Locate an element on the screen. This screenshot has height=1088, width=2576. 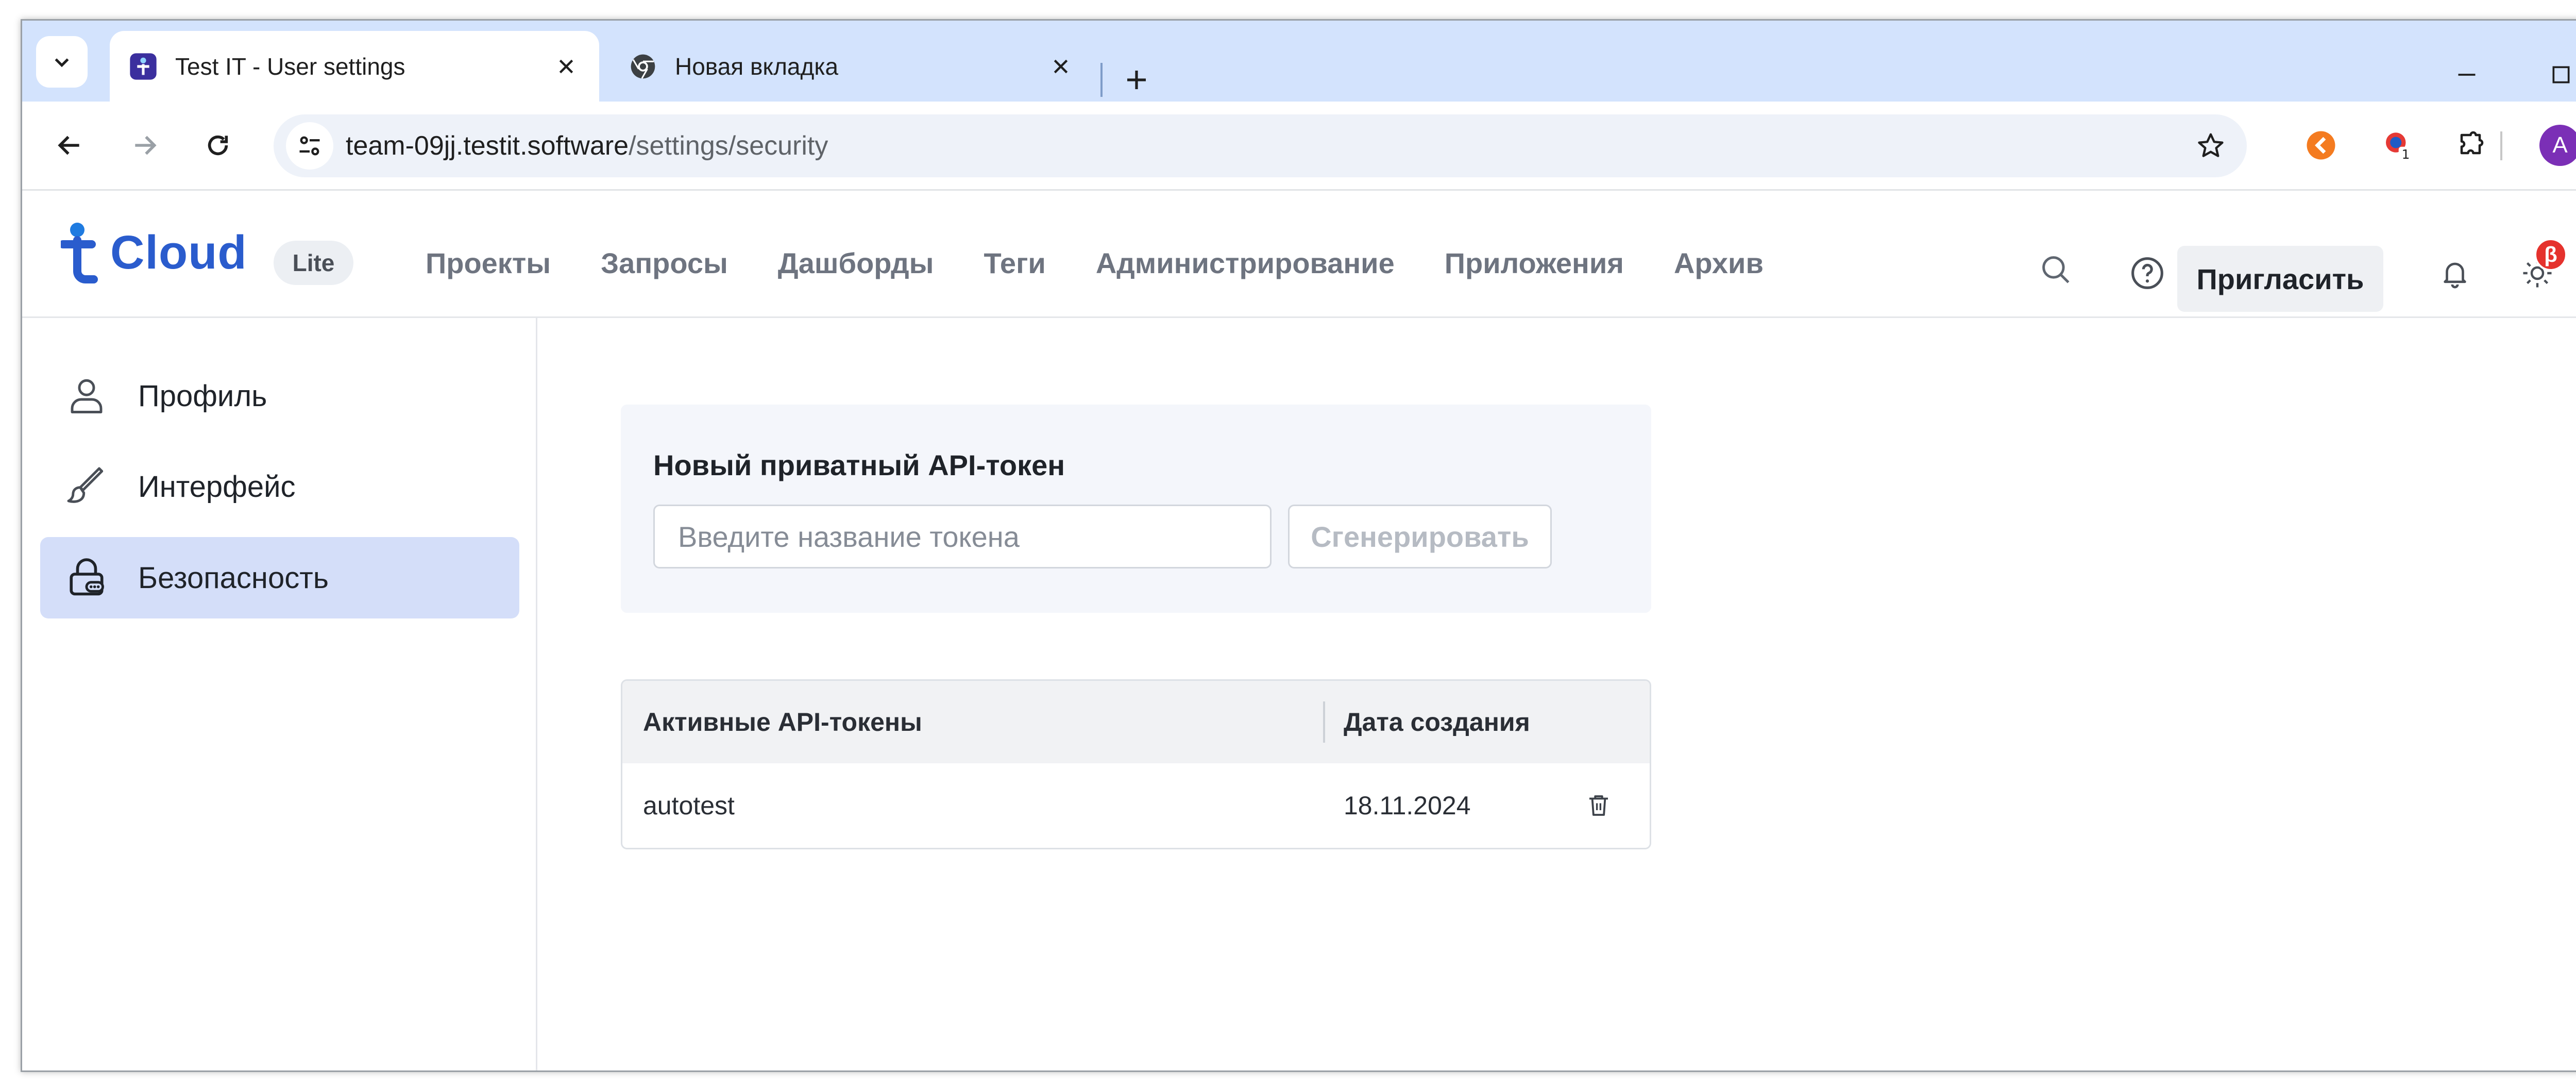
tab-title: Test IT - User settings is located at coordinates (290, 66).